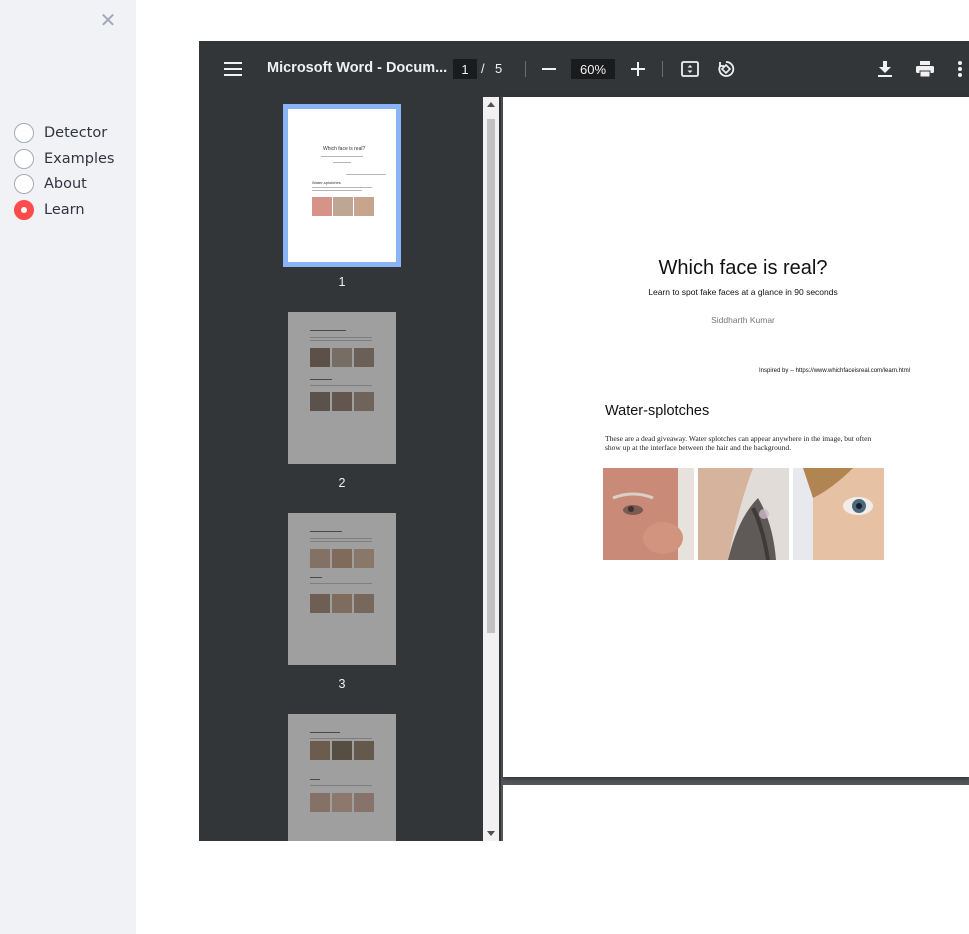 Image resolution: width=969 pixels, height=934 pixels. I want to click on download-icon, so click(885, 69).